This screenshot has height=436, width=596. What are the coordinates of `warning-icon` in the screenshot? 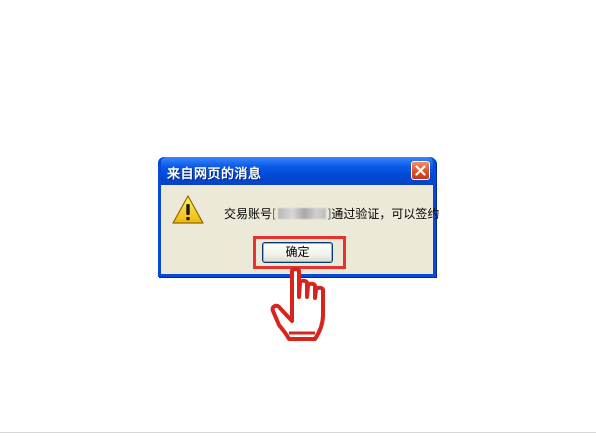 It's located at (188, 209).